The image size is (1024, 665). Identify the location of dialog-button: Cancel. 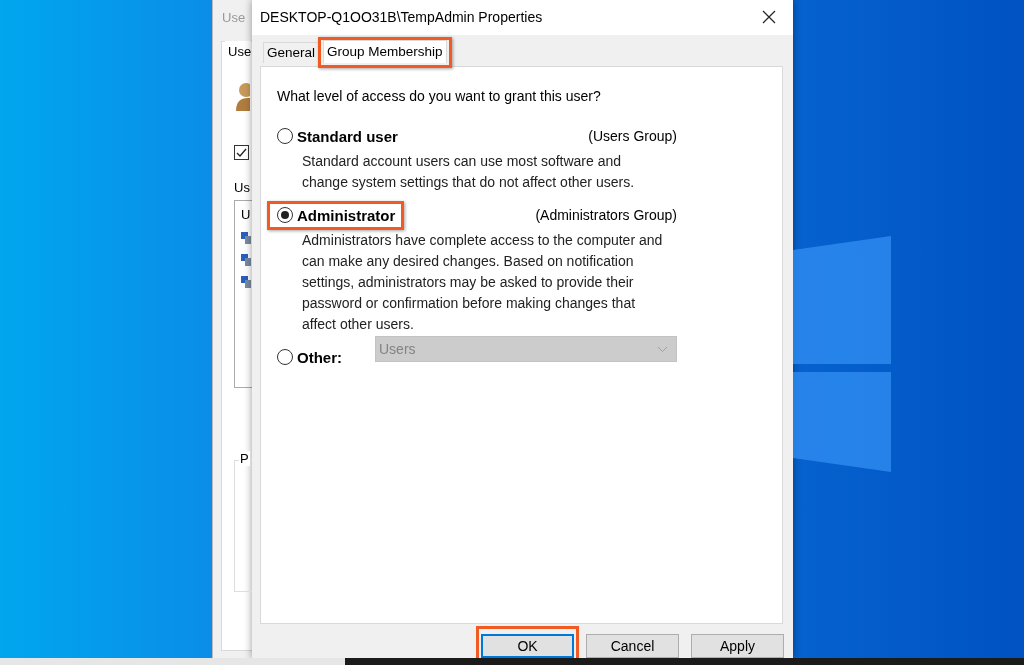
(632, 646).